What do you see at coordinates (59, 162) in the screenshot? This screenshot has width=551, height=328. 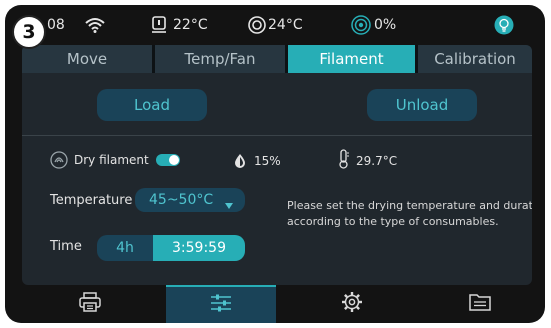 I see `dry-filament-icon` at bounding box center [59, 162].